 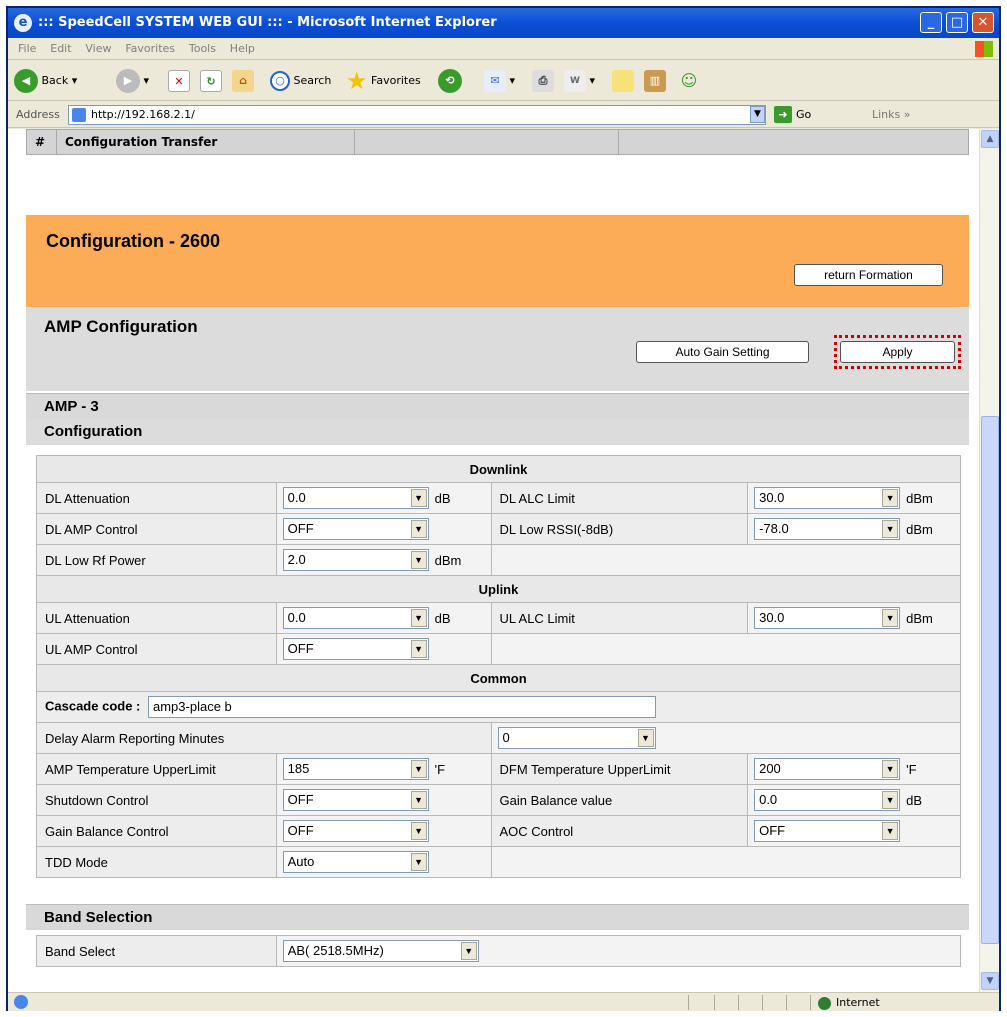 I want to click on gain-balance-value-select: 0.0 ▼, so click(x=827, y=800).